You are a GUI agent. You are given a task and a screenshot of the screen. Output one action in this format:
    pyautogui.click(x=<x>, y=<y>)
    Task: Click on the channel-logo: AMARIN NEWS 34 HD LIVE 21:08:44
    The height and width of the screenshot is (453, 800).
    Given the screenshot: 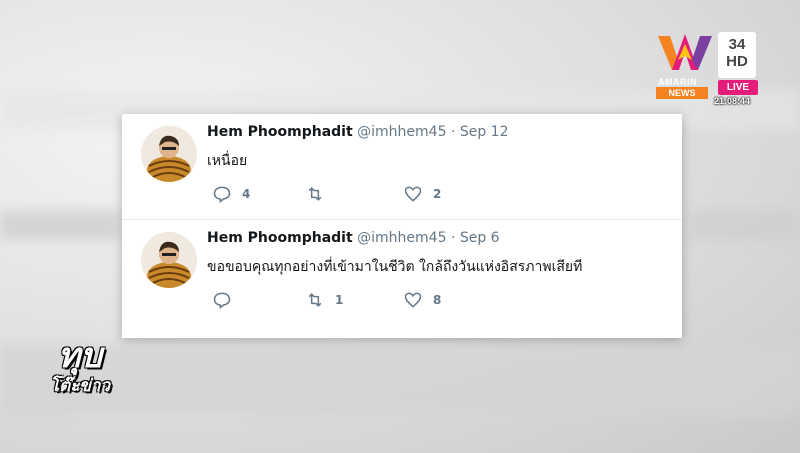 What is the action you would take?
    pyautogui.click(x=706, y=70)
    